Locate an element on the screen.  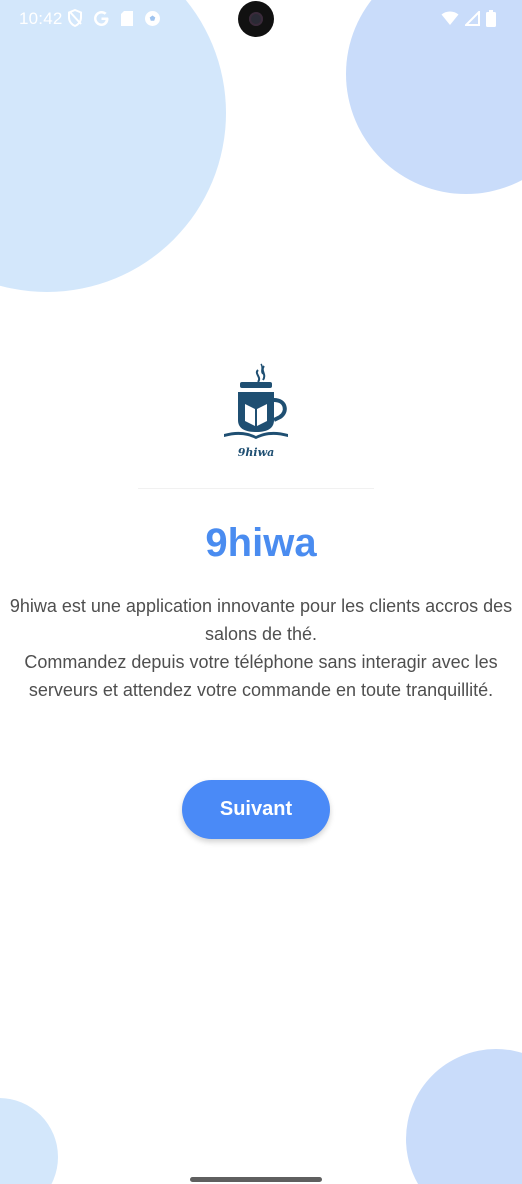
tea-cup-book-logo: 9hiwa is located at coordinates (256, 411).